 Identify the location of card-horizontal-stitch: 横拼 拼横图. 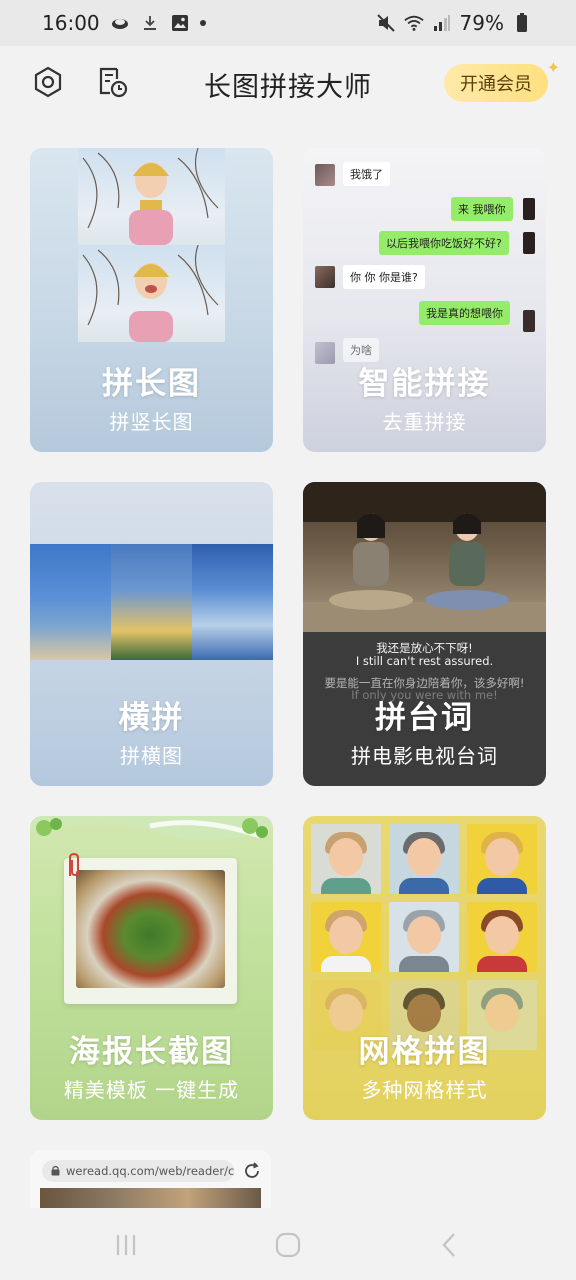
(151, 634).